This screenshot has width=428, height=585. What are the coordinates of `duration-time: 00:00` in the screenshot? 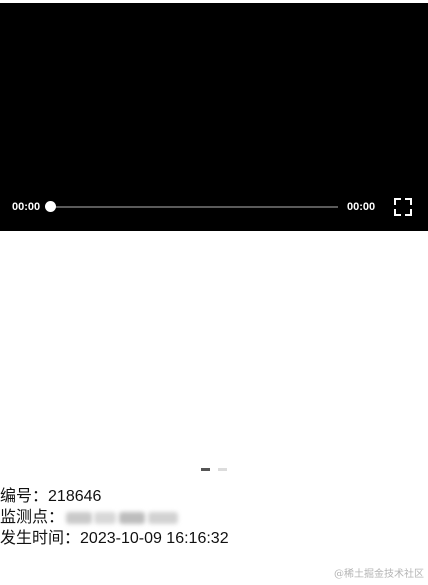 It's located at (361, 207).